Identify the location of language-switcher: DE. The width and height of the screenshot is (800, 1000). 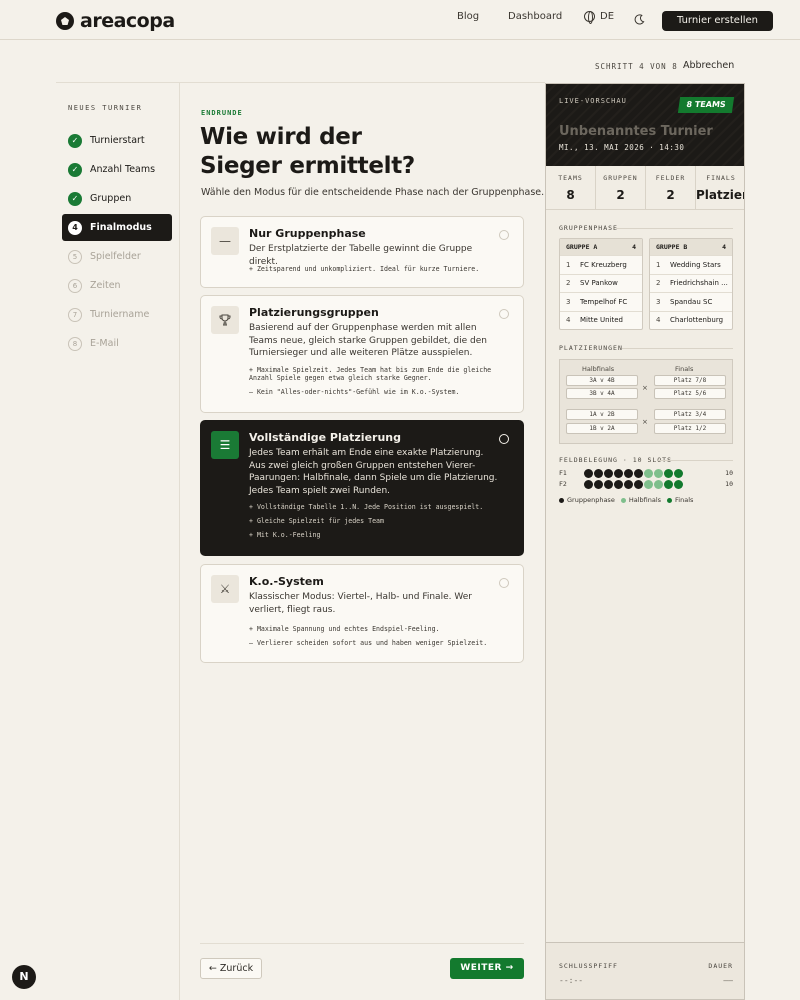
(599, 17).